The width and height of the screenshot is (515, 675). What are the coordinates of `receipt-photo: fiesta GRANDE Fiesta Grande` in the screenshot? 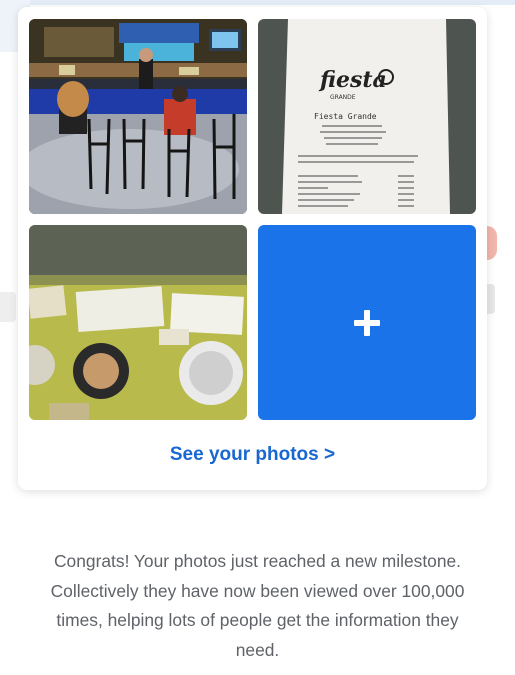 It's located at (367, 116).